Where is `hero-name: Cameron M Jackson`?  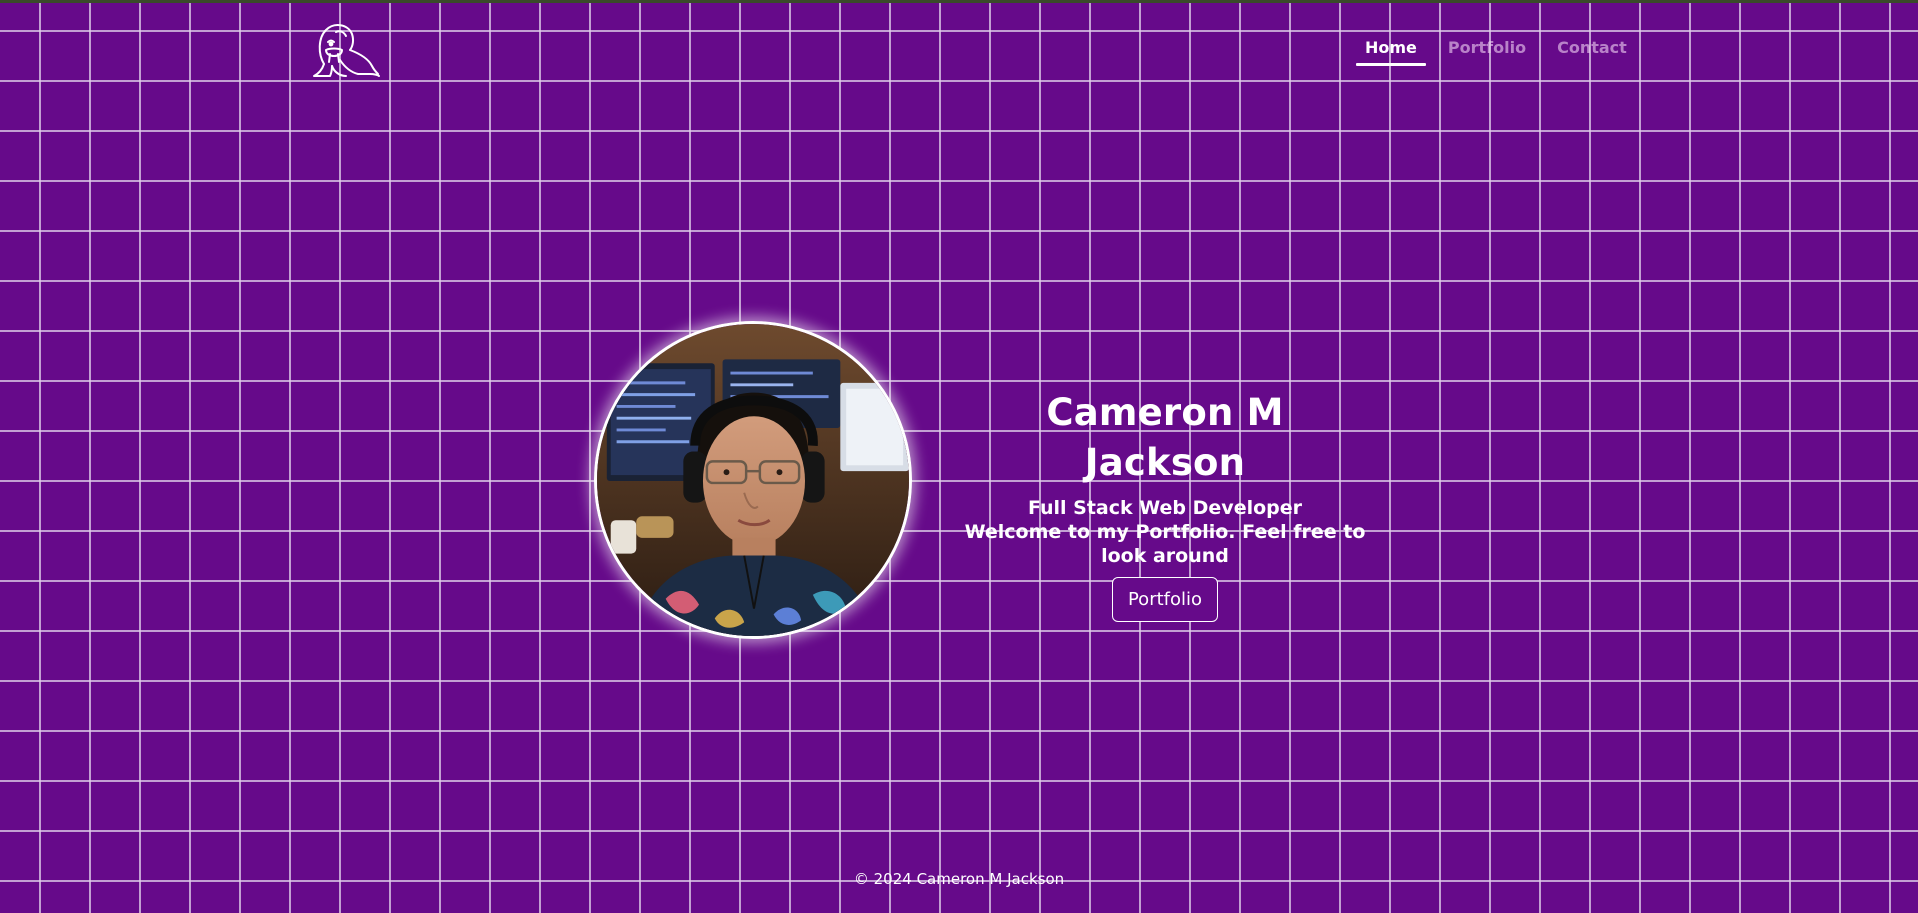
hero-name: Cameron M Jackson is located at coordinates (1165, 437).